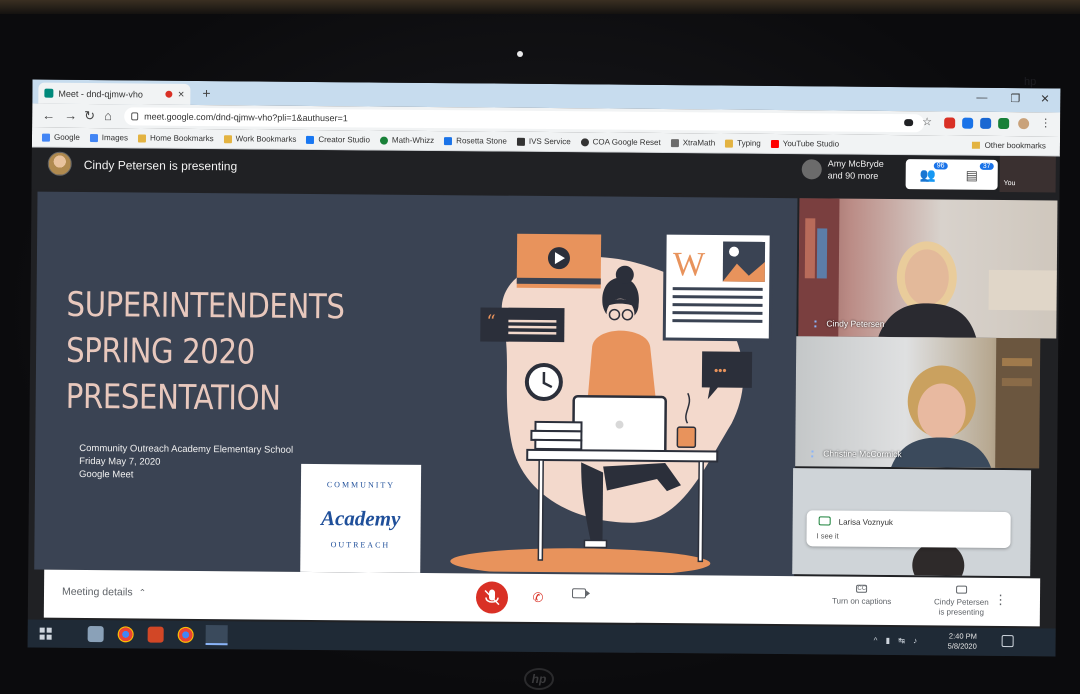  I want to click on coffee-mug, so click(686, 437).